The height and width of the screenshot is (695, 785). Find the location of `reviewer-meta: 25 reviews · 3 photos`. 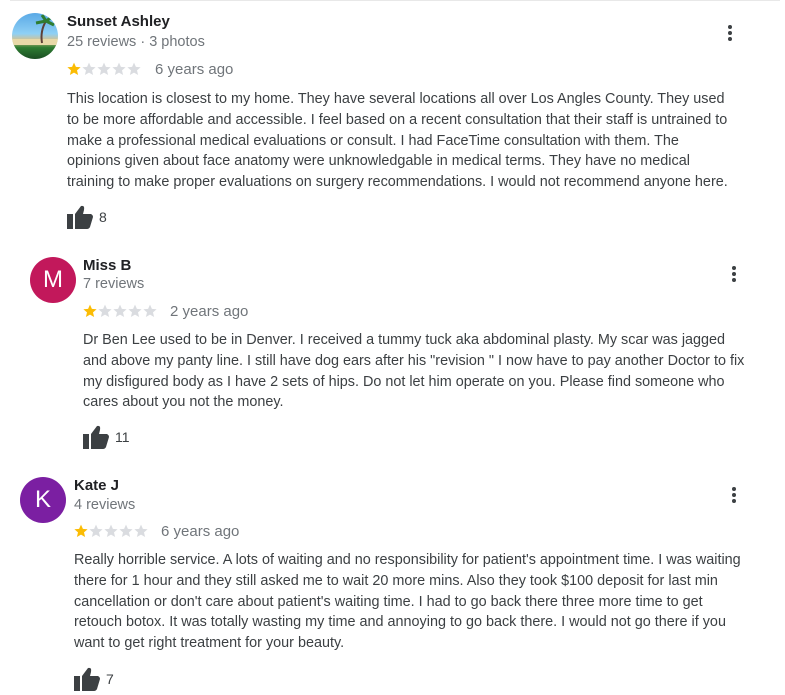

reviewer-meta: 25 reviews · 3 photos is located at coordinates (136, 42).